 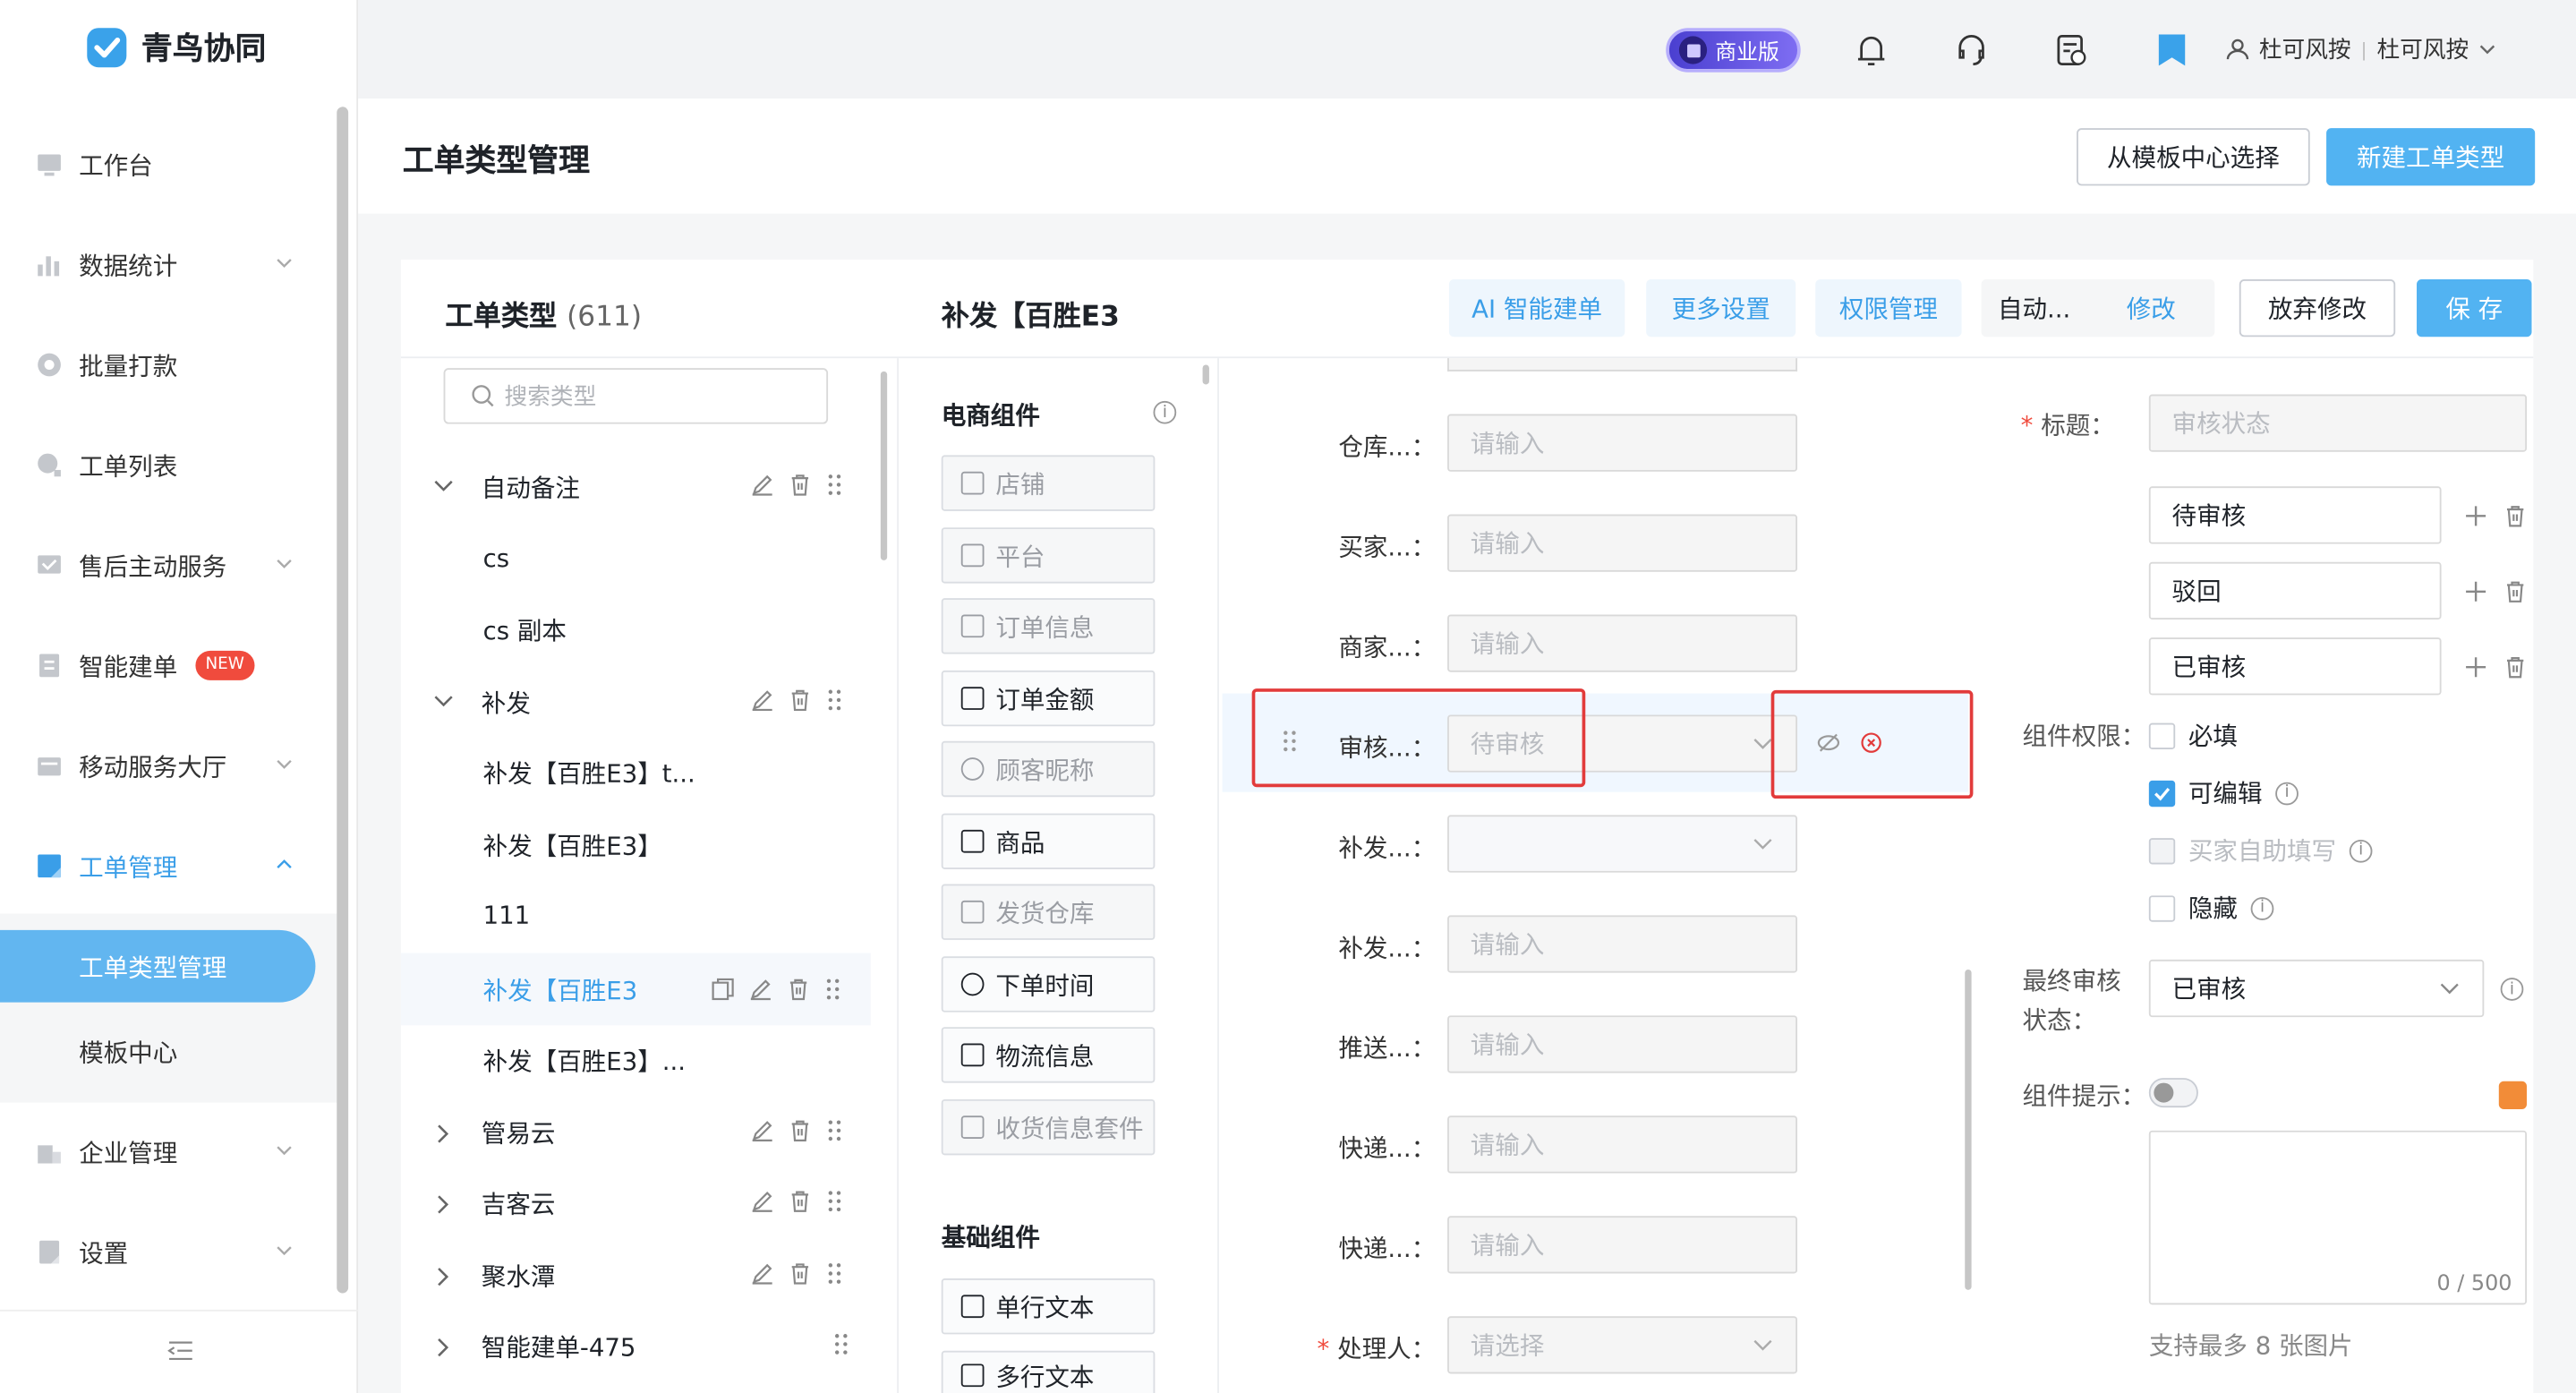 I want to click on sidebar-item-aftersales: 售后主动服务, so click(x=168, y=566).